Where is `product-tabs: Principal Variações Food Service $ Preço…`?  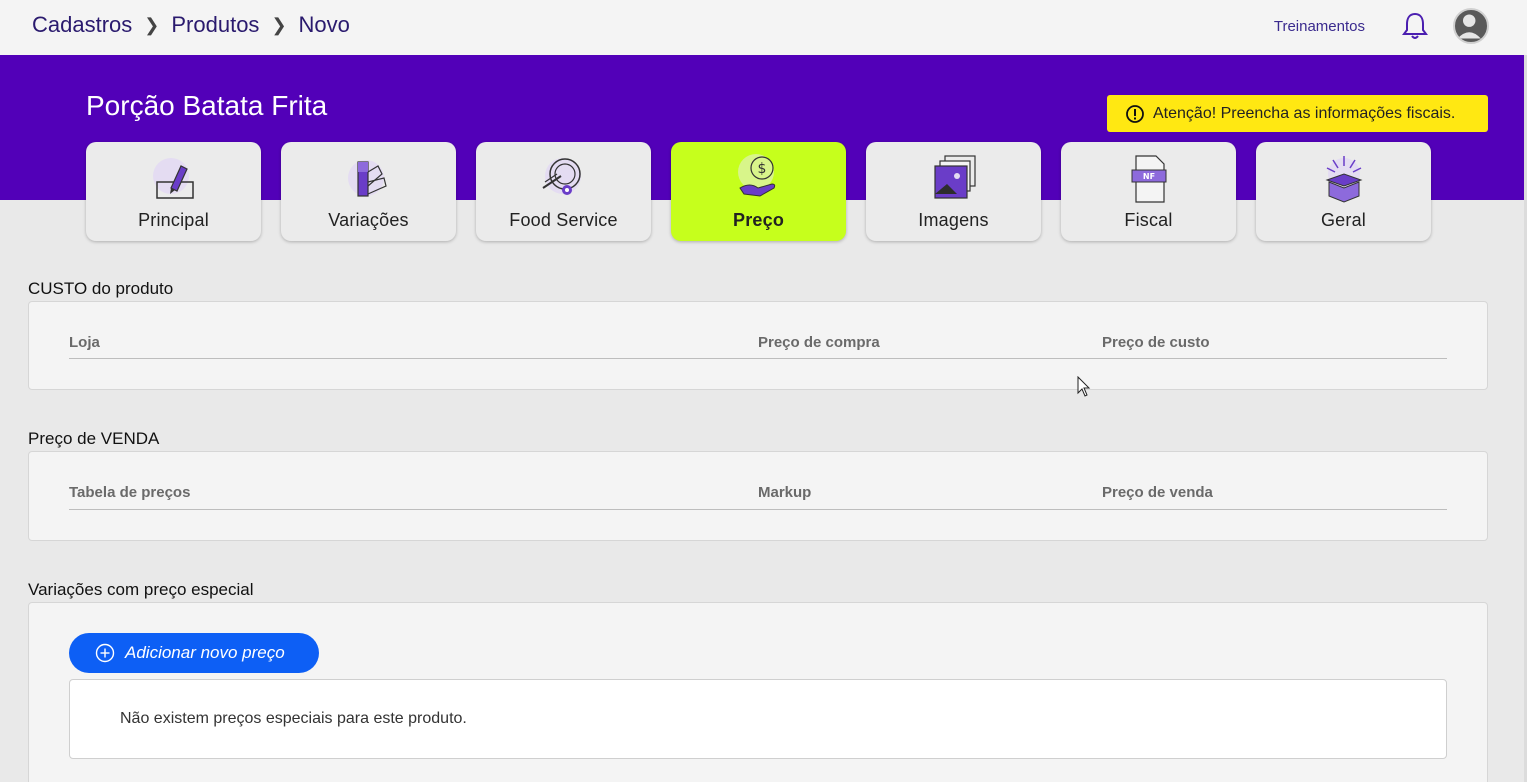 product-tabs: Principal Variações Food Service $ Preço… is located at coordinates (768, 191).